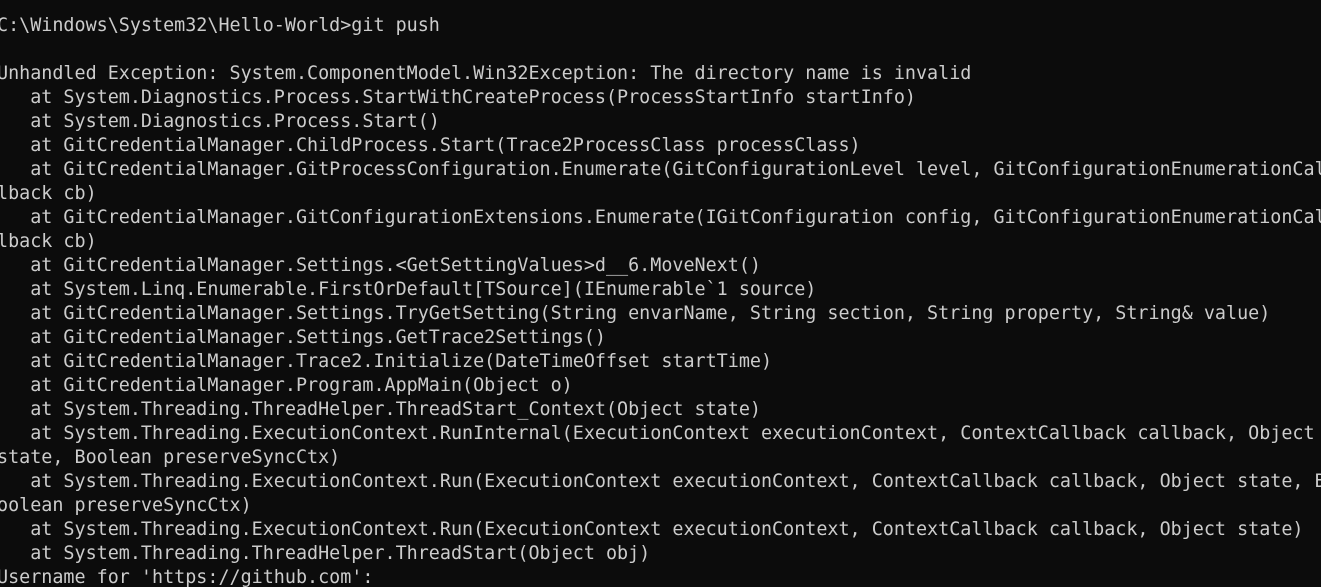 This screenshot has width=1321, height=587. What do you see at coordinates (170, 457) in the screenshot?
I see `stack-trace-line-wrap: state, Boolean preserveSyncCtx)` at bounding box center [170, 457].